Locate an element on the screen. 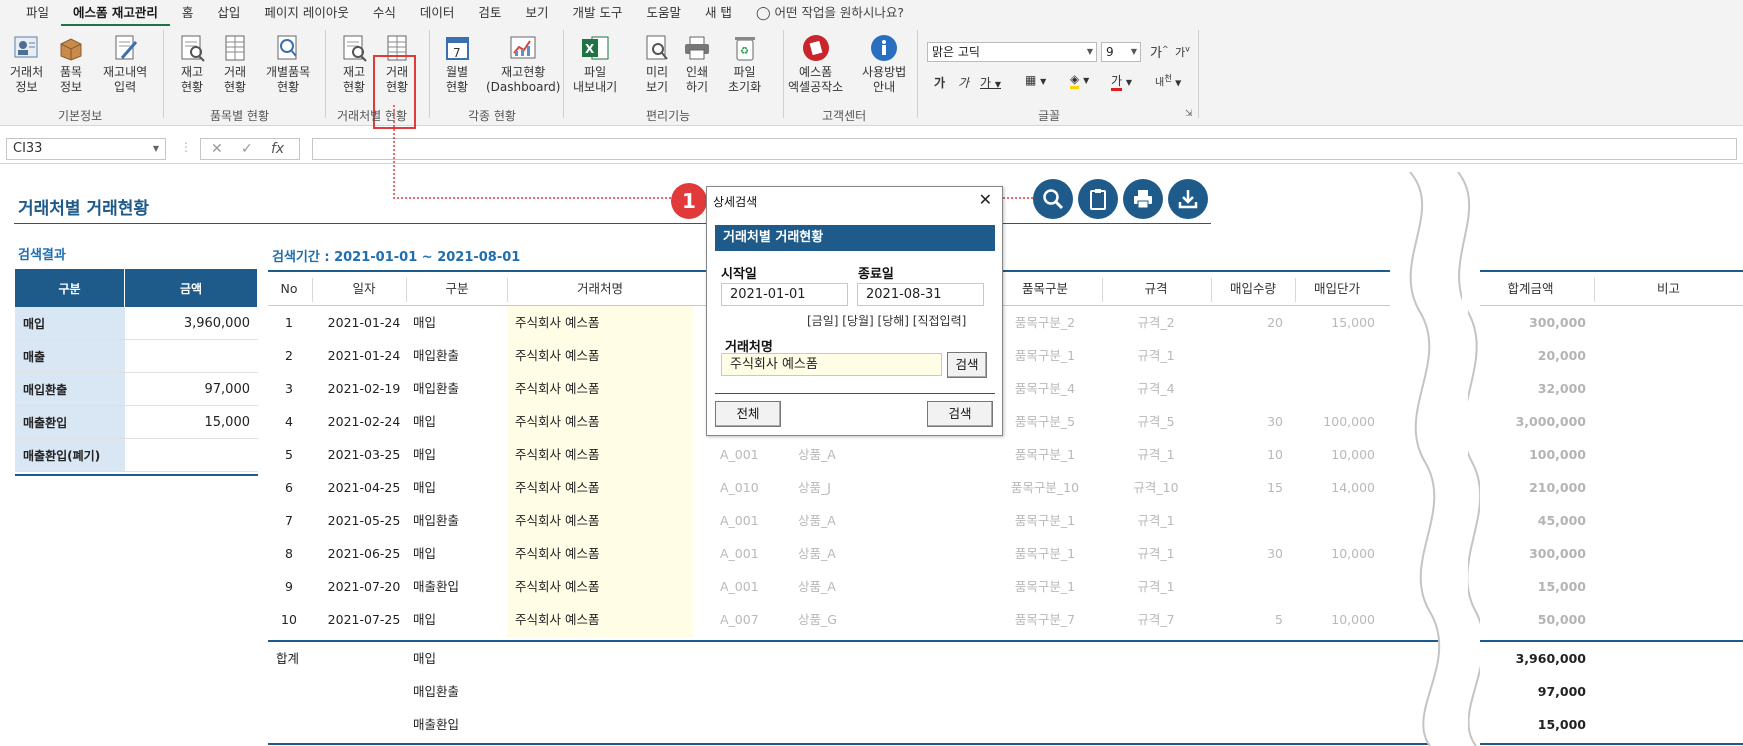  cell-item-code: A_007 is located at coordinates (750, 619).